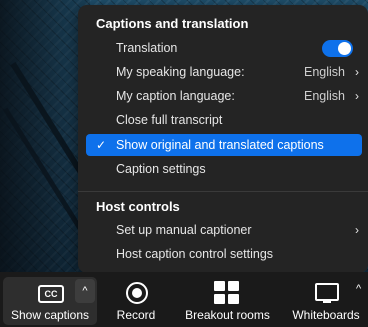 This screenshot has height=327, width=368. Describe the element at coordinates (220, 145) in the screenshot. I see `show-both-label: Show original and translated captions` at that location.